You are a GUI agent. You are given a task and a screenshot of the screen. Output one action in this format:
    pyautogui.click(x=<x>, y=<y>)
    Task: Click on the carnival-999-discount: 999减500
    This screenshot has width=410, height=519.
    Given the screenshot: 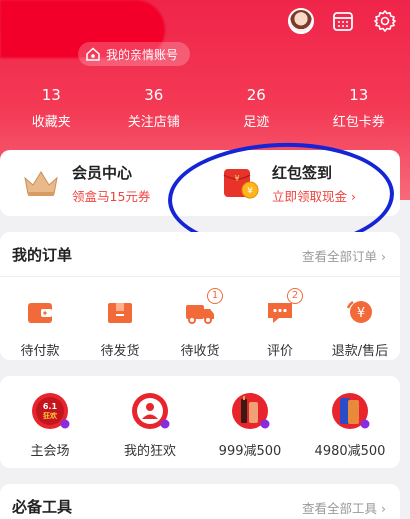 What is the action you would take?
    pyautogui.click(x=250, y=424)
    